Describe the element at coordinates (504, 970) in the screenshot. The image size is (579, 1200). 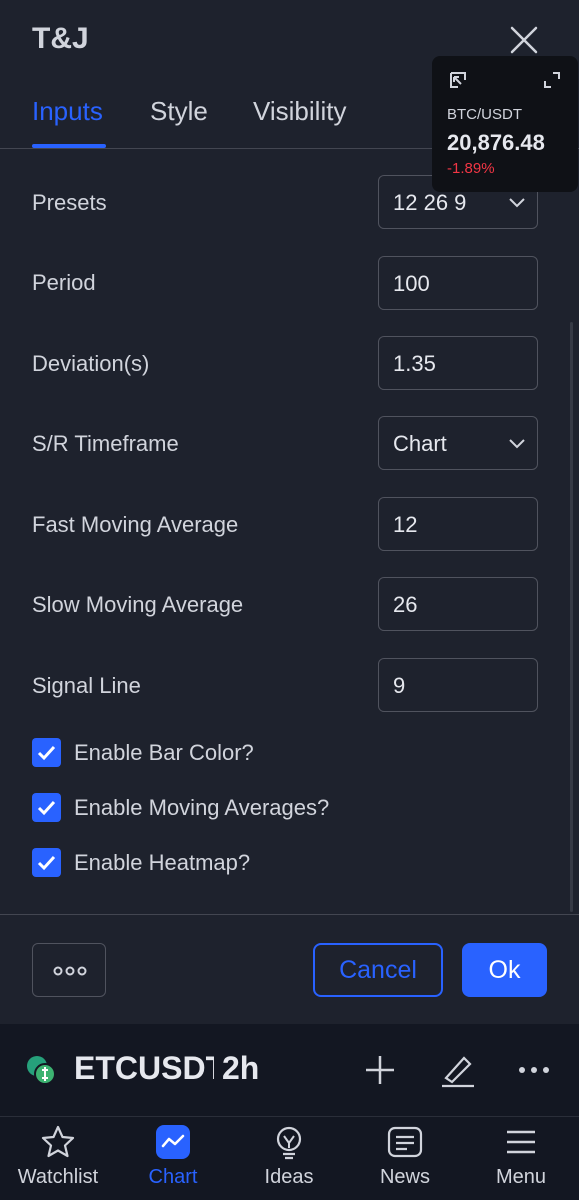
I see `ok-button: Ok` at that location.